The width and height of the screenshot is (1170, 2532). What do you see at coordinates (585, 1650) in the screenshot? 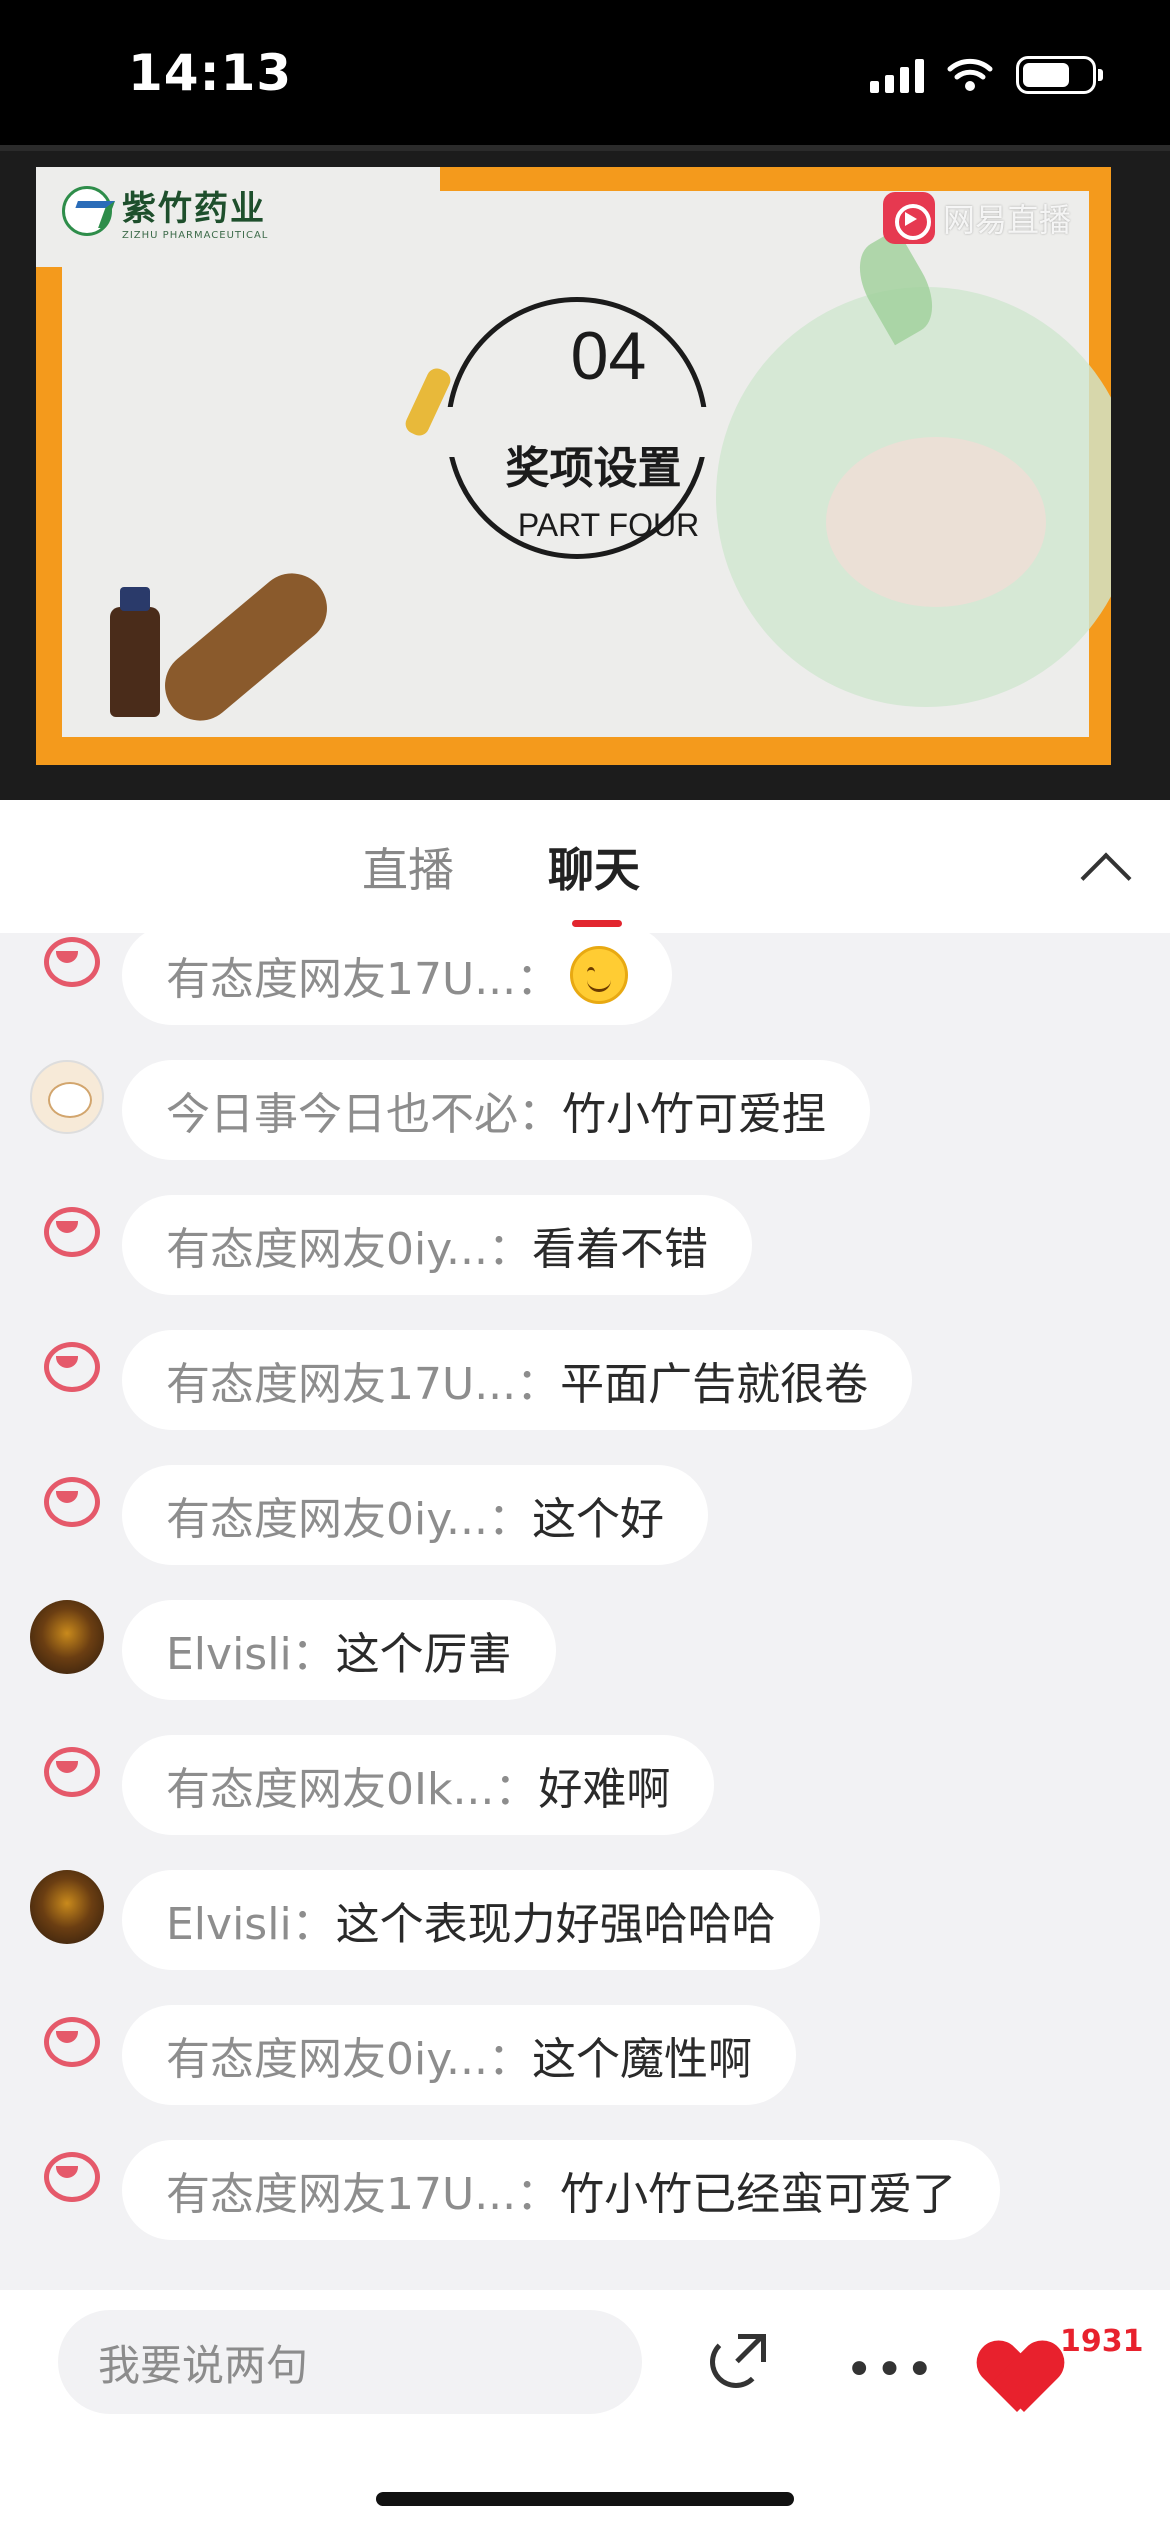
I see `chat-message: Elvisli： 这个厉害` at bounding box center [585, 1650].